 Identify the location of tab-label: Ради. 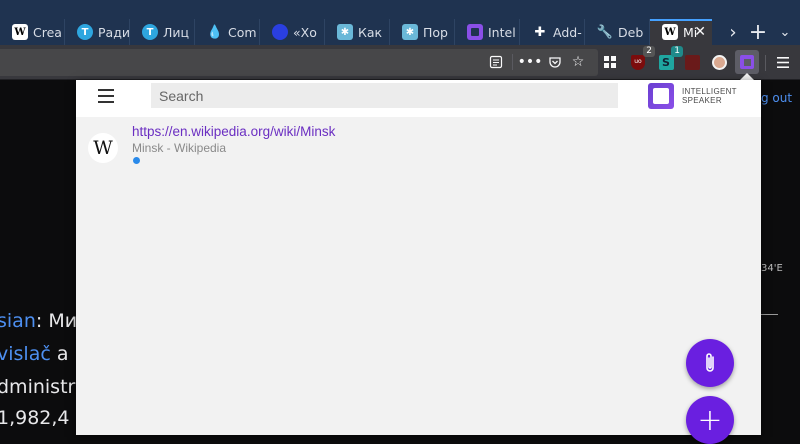
(113, 32).